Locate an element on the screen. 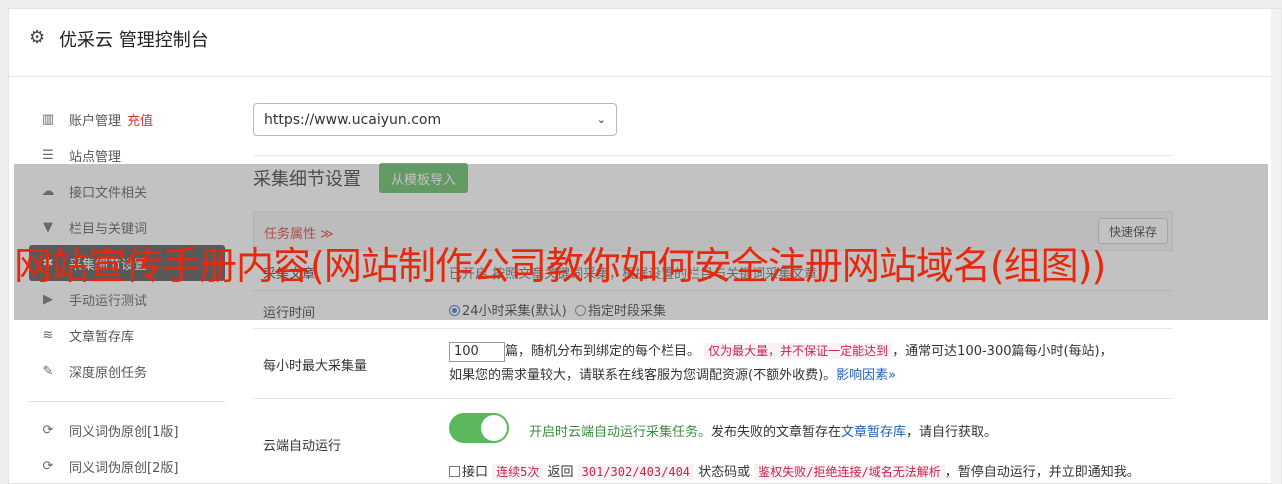 The image size is (1282, 484). influence-factors-link: 影响因素 is located at coordinates (862, 375).